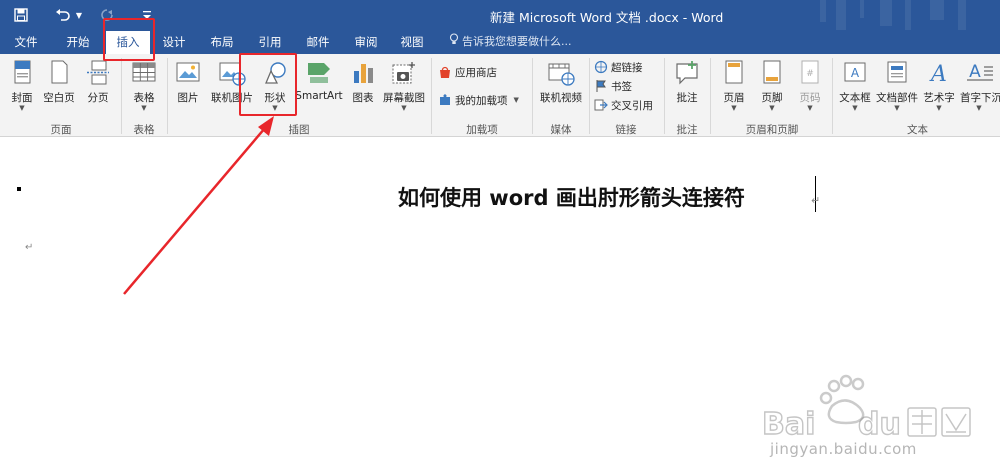 The width and height of the screenshot is (1000, 476). What do you see at coordinates (855, 88) in the screenshot?
I see `textbox-button: A 文本框 ▼` at bounding box center [855, 88].